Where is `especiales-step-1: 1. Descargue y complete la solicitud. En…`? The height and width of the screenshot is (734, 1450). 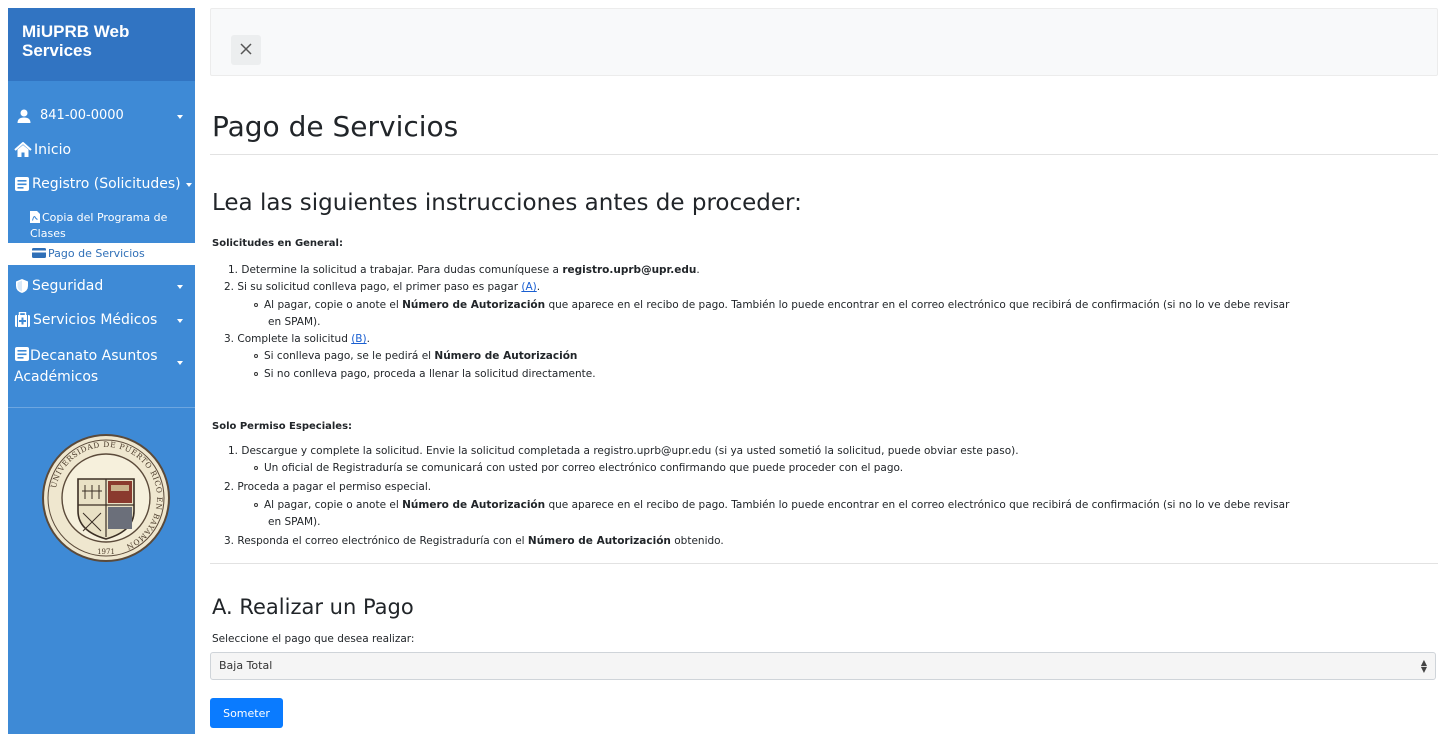 especiales-step-1: 1. Descargue y complete la solicitud. En… is located at coordinates (623, 451).